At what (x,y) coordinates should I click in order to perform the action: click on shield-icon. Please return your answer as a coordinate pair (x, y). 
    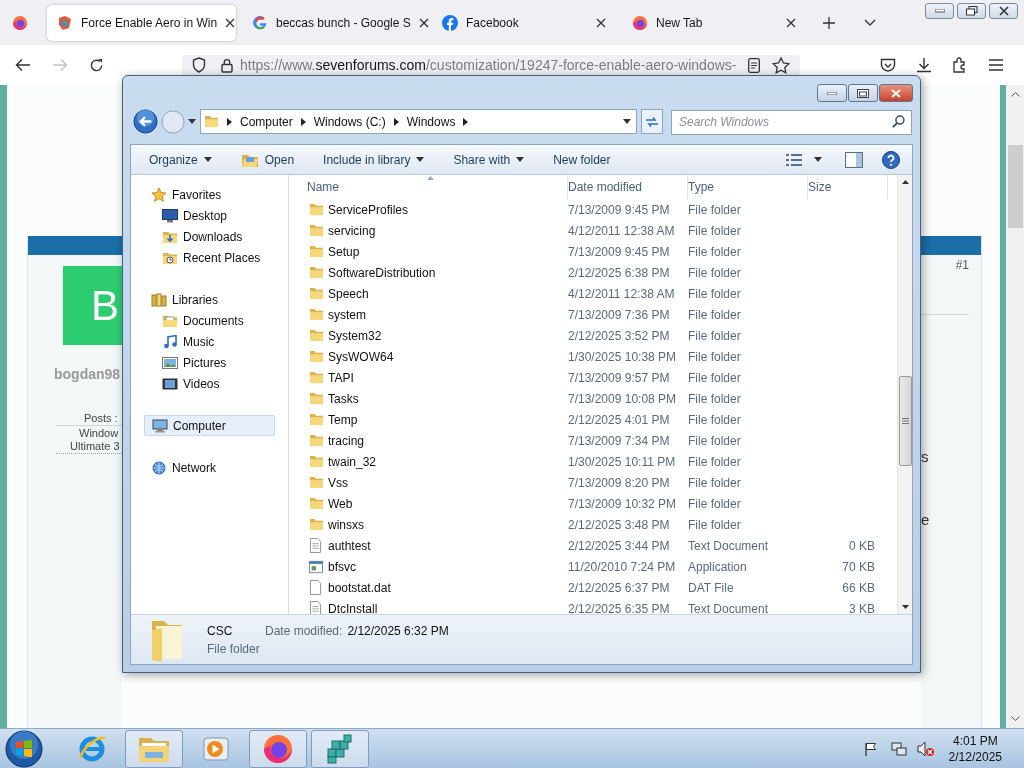
    Looking at the image, I should click on (199, 65).